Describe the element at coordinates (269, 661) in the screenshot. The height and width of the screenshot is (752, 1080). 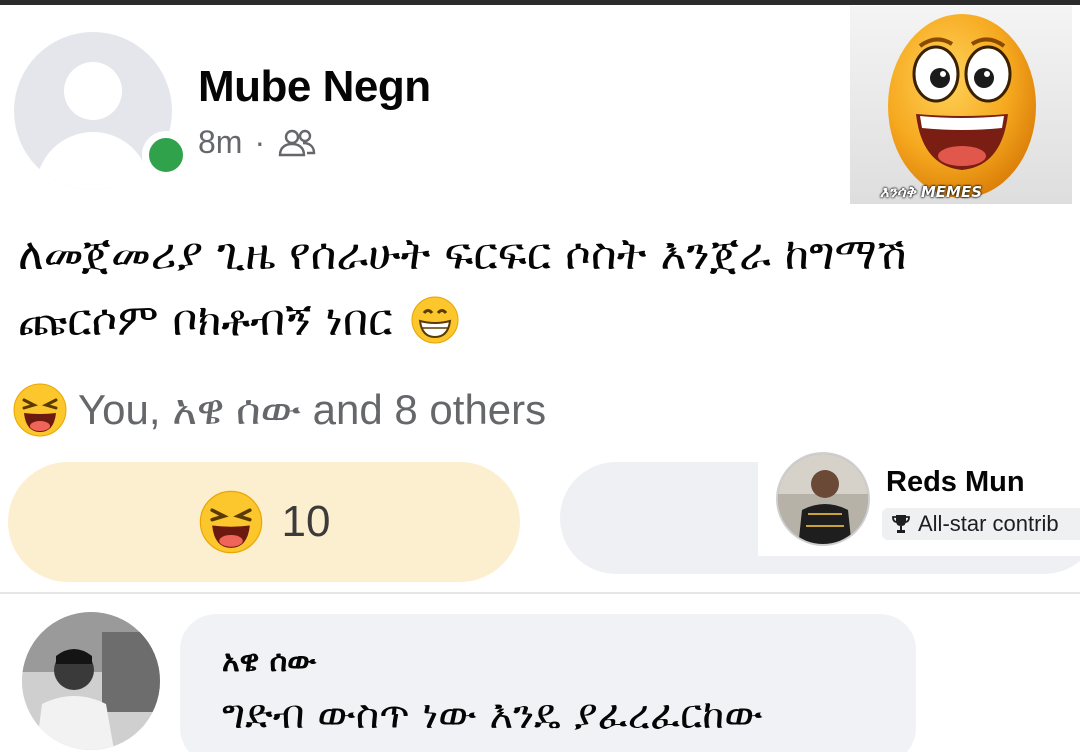
I see `comment-author-name: አዌ ሰው` at that location.